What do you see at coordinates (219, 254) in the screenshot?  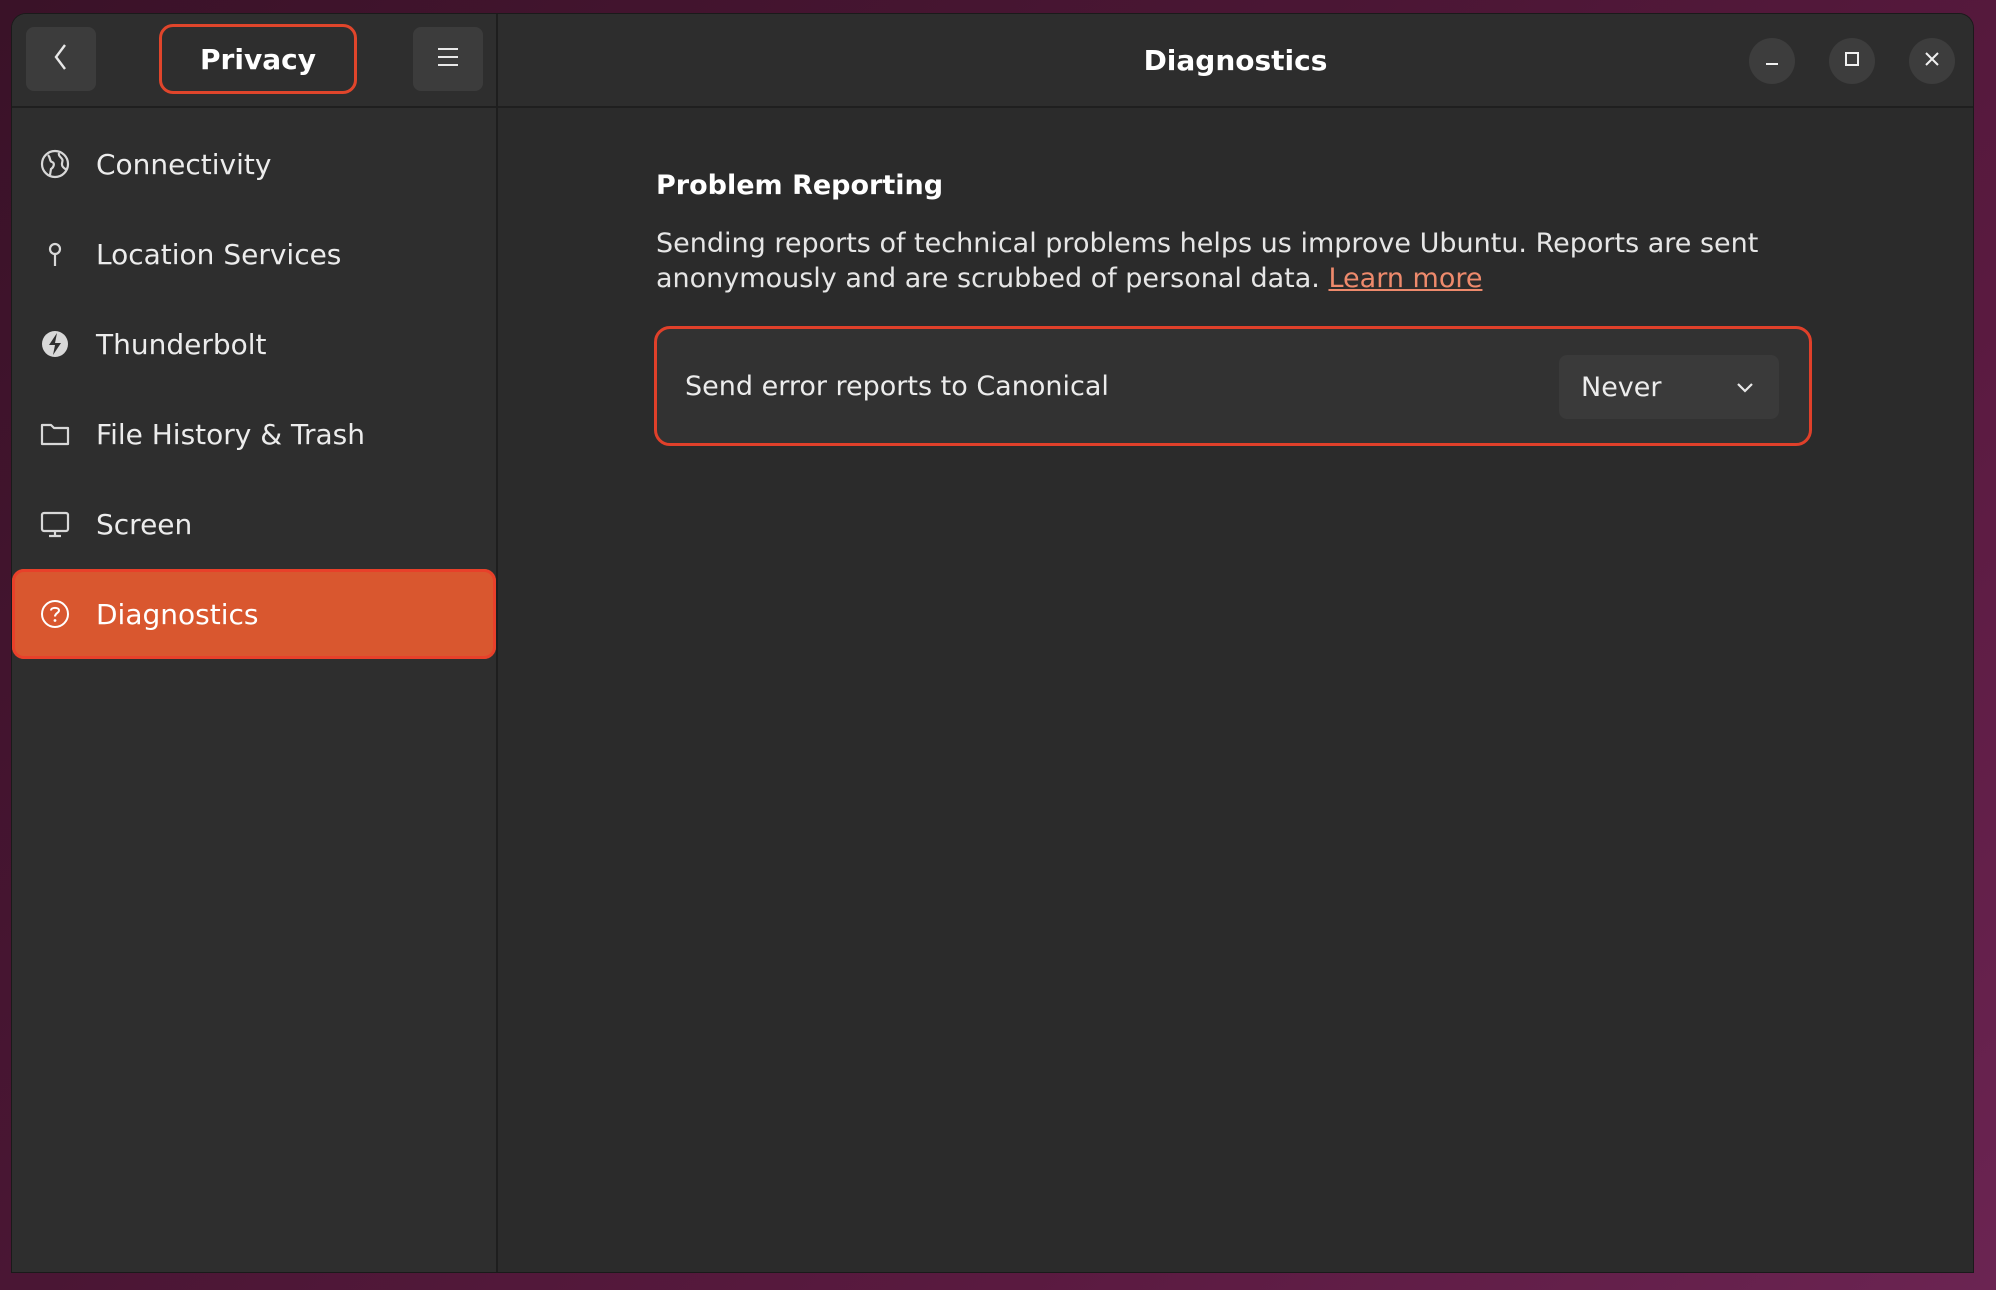 I see `sidebar-item-label: Location Services` at bounding box center [219, 254].